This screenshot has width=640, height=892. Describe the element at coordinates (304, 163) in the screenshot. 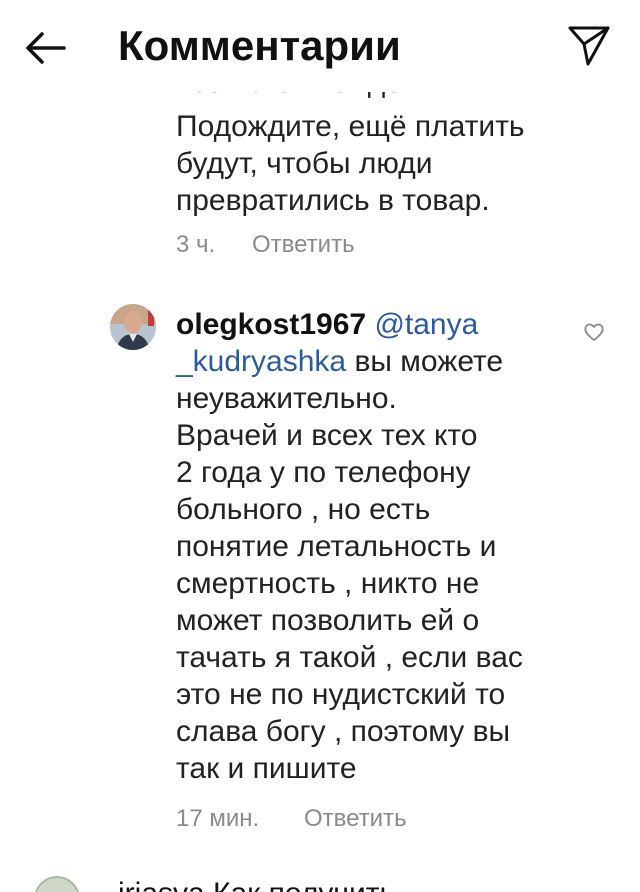

I see `comment-line: будут, чтобы люди` at that location.